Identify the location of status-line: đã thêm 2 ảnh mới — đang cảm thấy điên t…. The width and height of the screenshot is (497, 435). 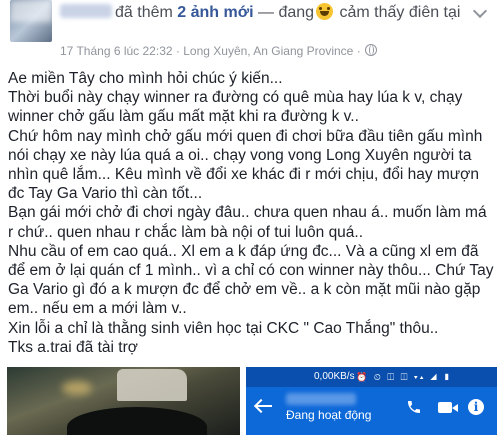
(287, 12).